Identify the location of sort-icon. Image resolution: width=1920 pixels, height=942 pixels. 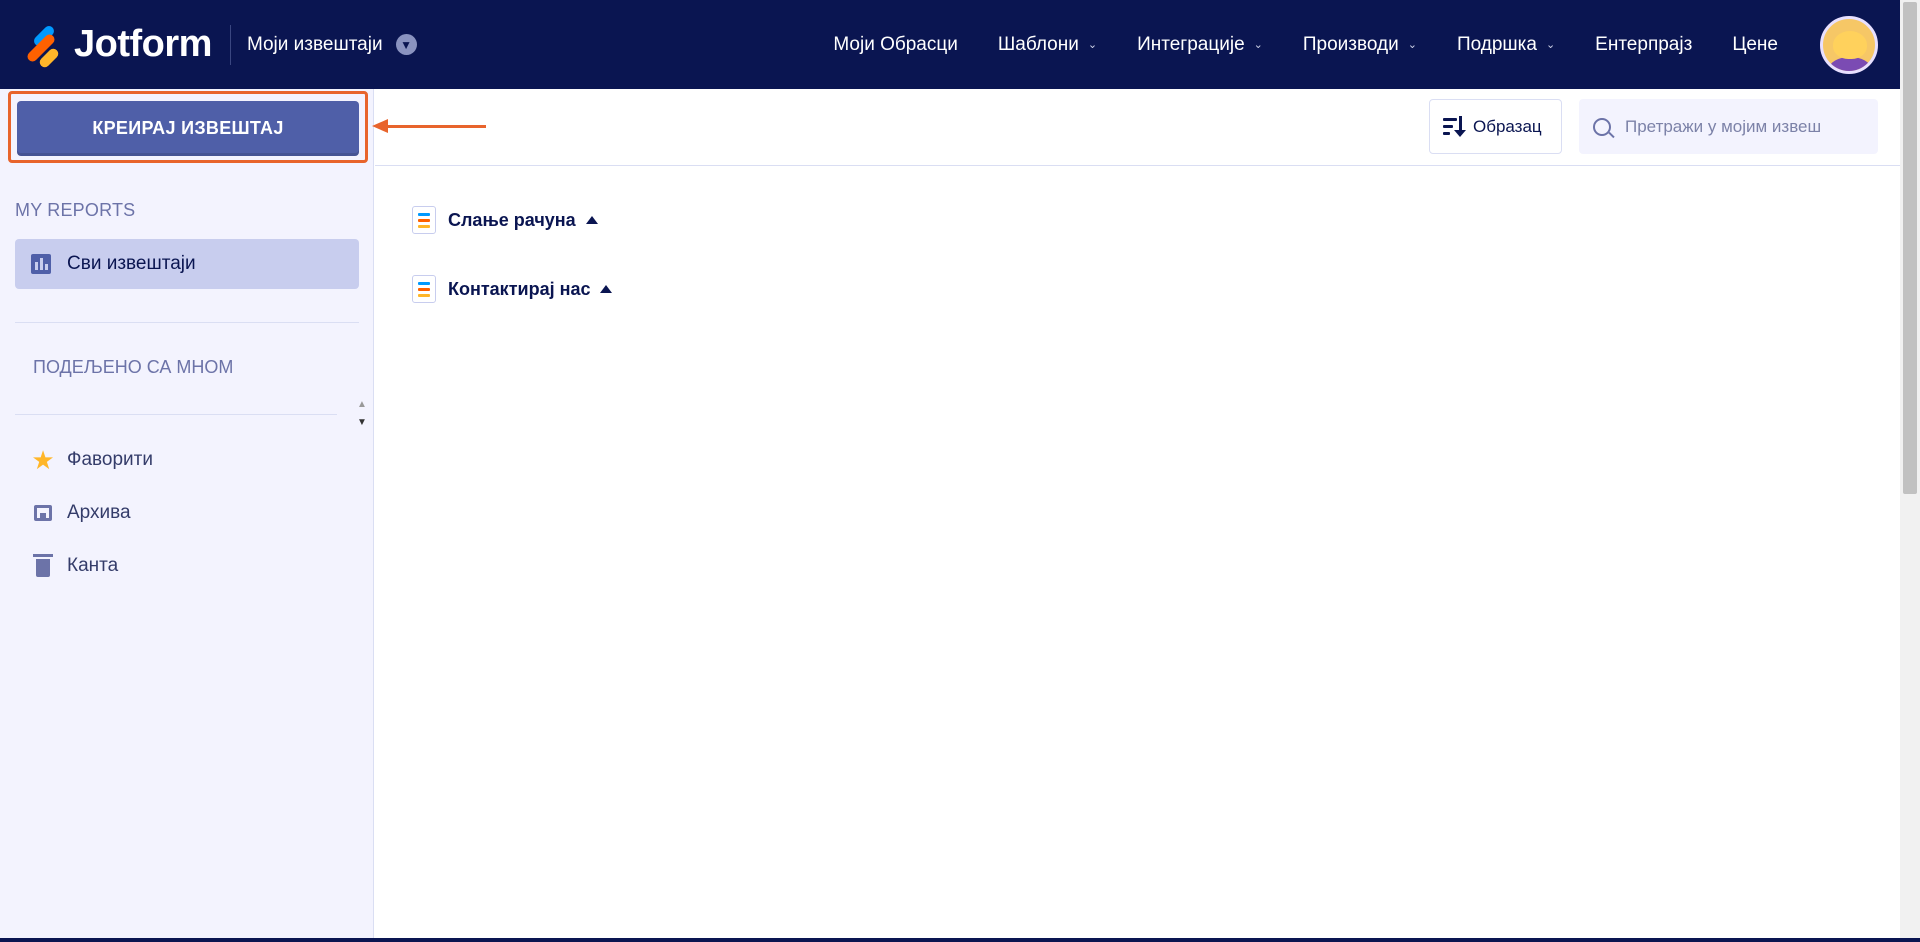
(1455, 126).